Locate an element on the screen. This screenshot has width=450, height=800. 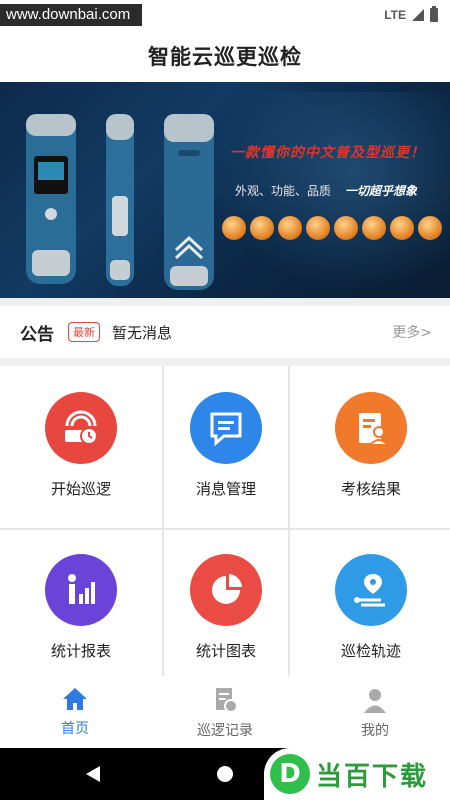
battery-icon is located at coordinates (434, 14).